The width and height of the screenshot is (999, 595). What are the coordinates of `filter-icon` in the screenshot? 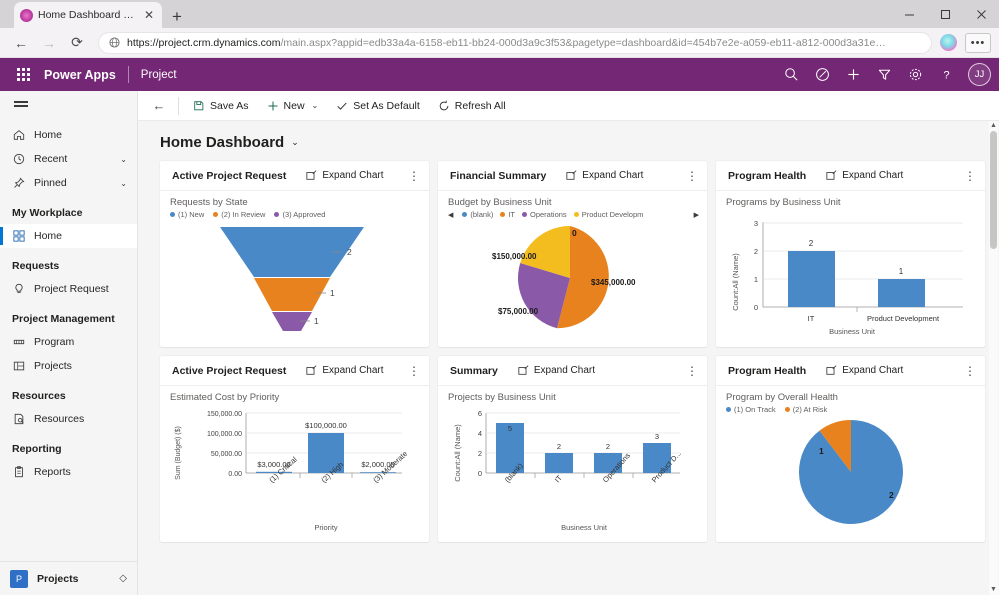 It's located at (884, 75).